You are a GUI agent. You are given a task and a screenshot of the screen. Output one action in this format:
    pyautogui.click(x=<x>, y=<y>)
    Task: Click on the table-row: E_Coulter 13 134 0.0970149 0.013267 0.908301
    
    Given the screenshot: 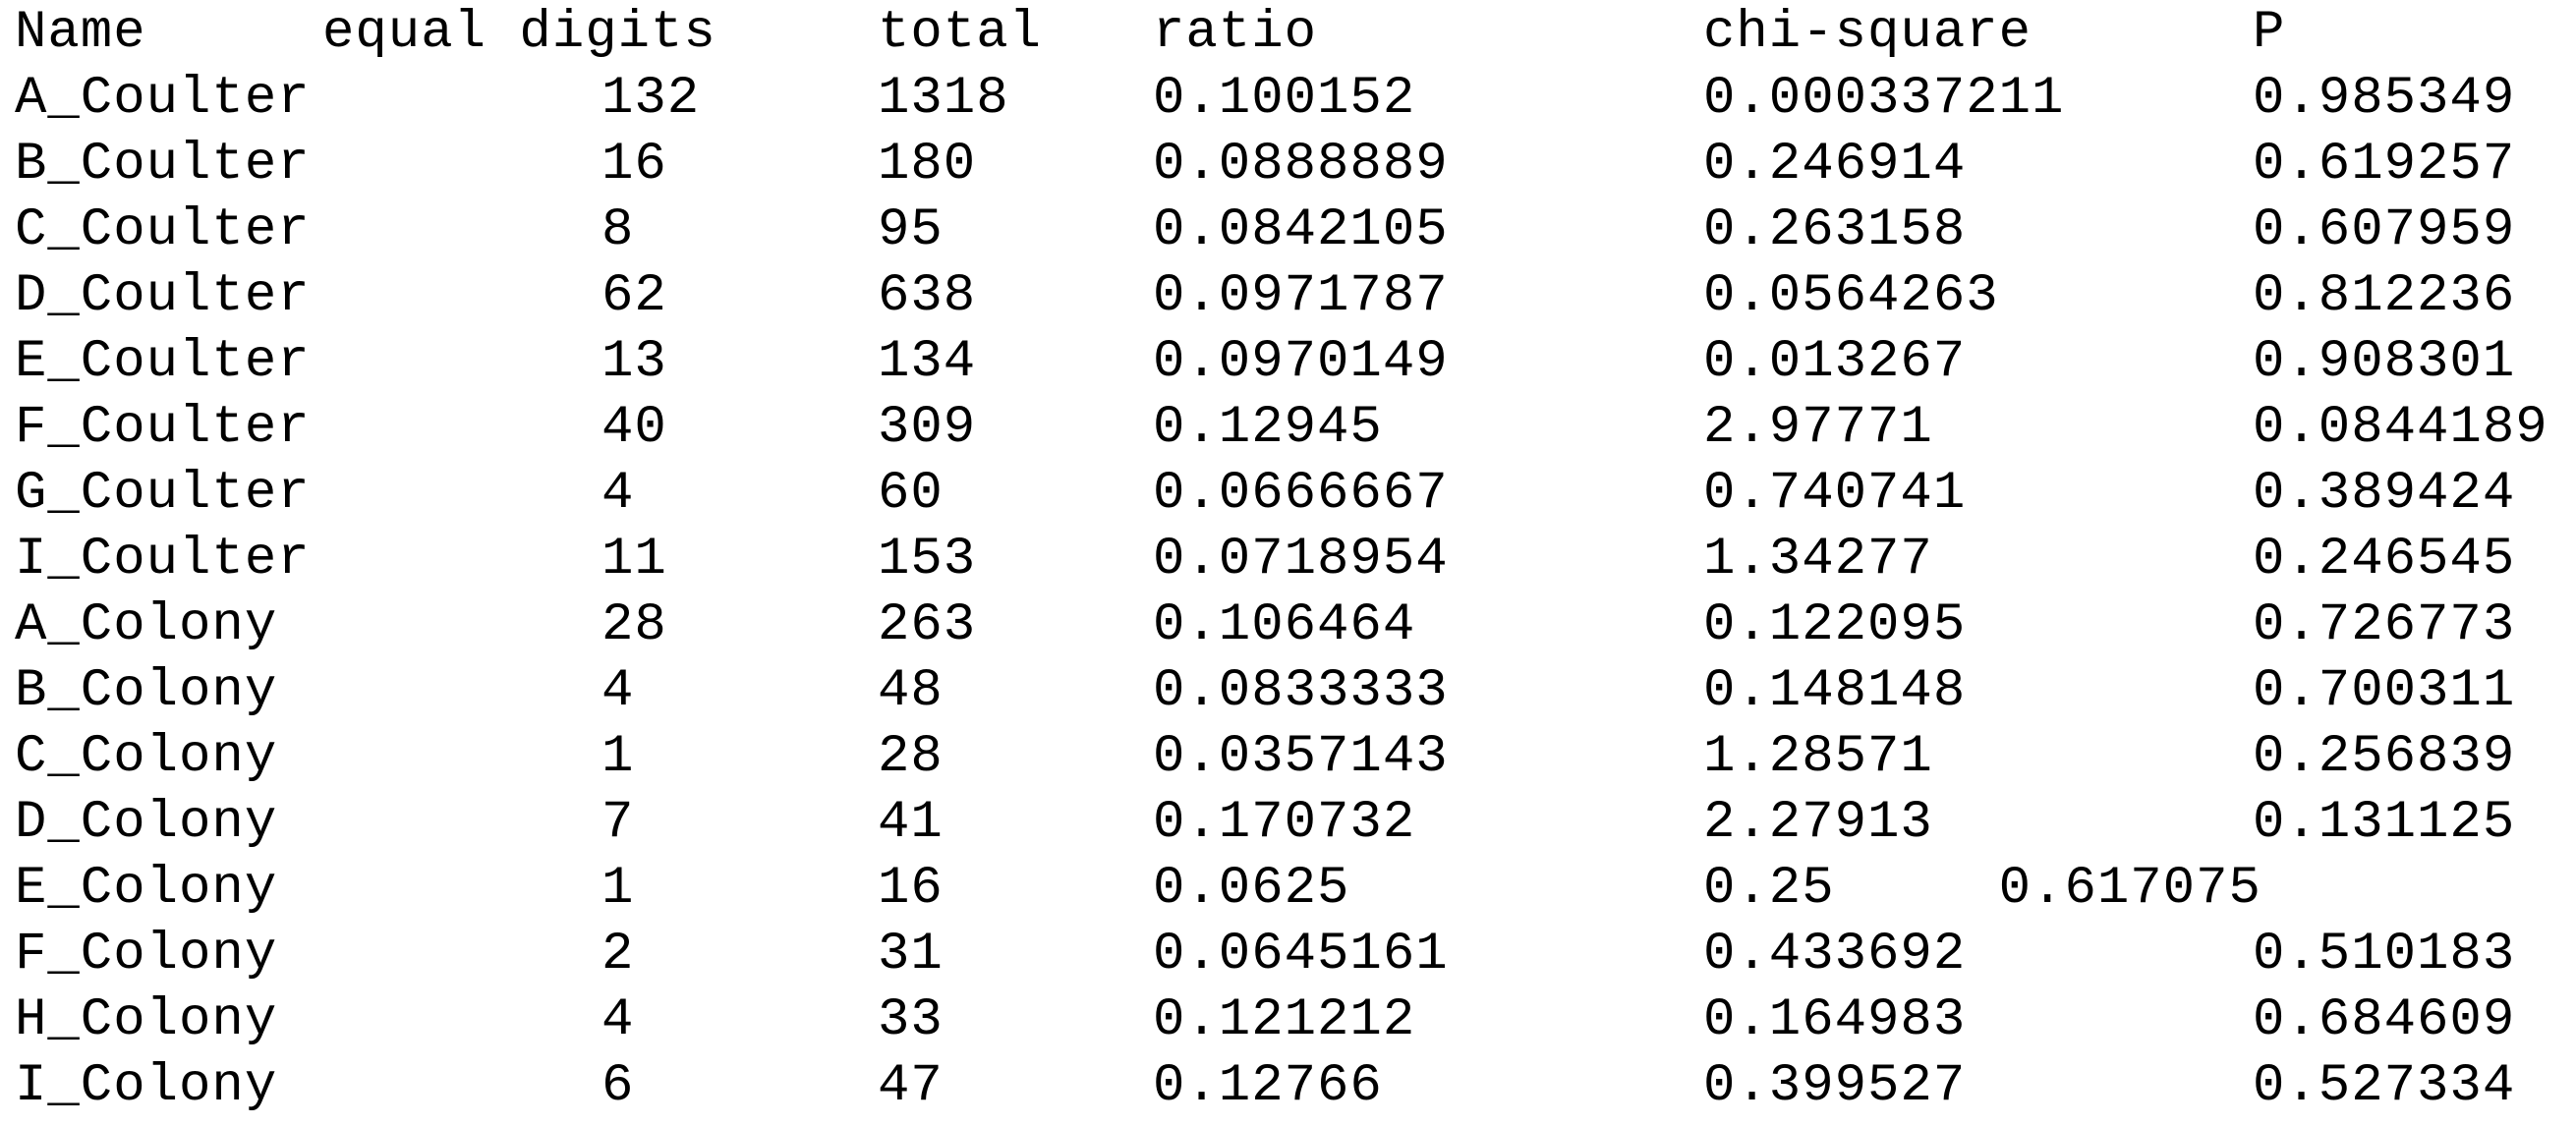 What is the action you would take?
    pyautogui.click(x=1288, y=362)
    